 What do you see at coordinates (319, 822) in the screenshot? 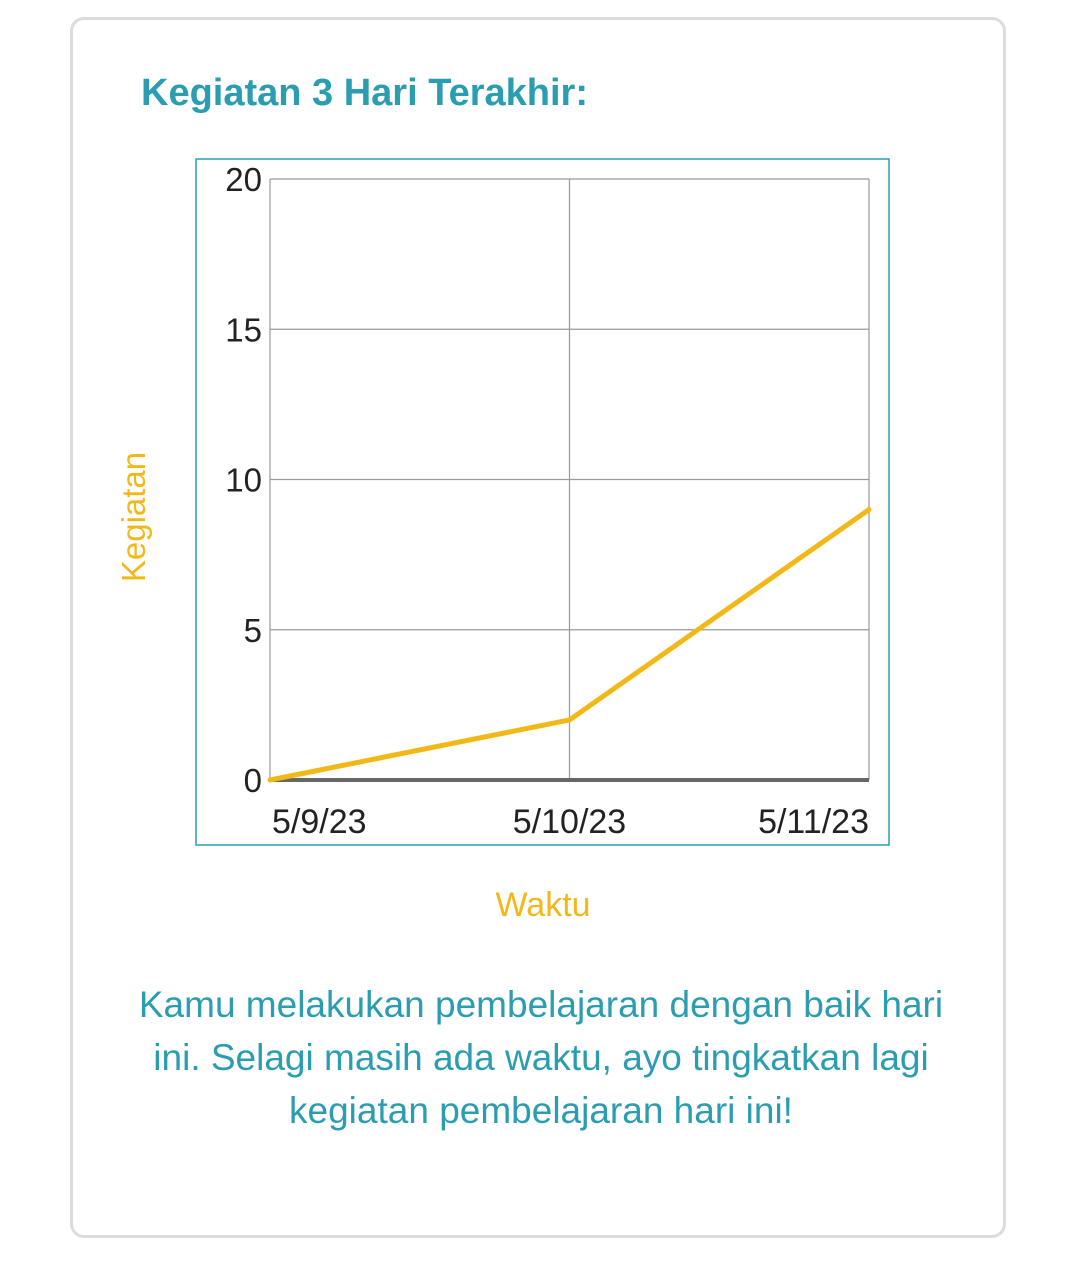
I see `x-tick-label: 5/9/23` at bounding box center [319, 822].